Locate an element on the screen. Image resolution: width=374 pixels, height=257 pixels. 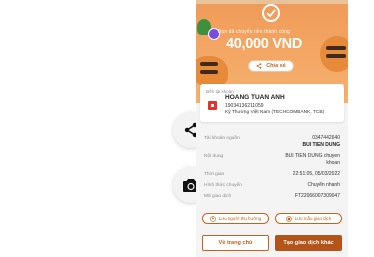
method-label: Hình thức chuyển is located at coordinates (223, 185).